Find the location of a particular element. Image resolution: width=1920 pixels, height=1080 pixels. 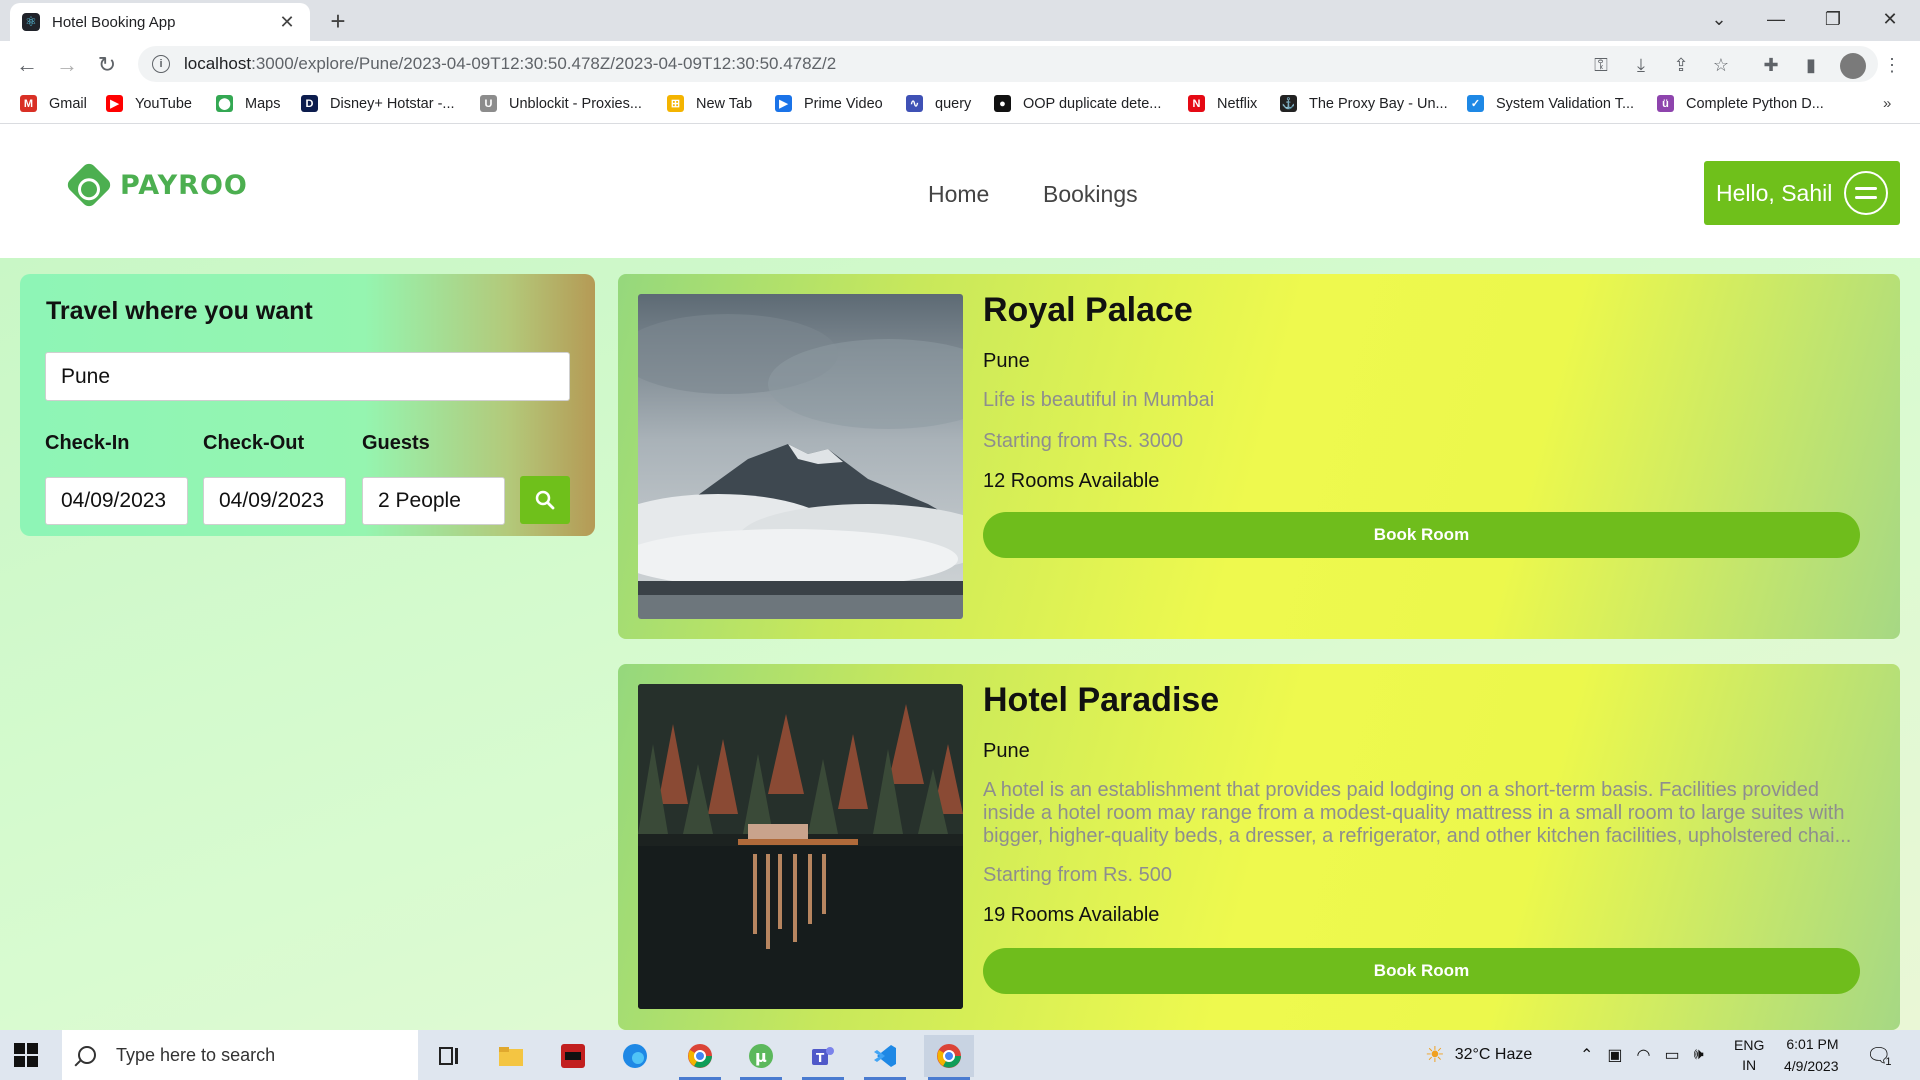

bookmark-item: N Netflix is located at coordinates (1222, 103).